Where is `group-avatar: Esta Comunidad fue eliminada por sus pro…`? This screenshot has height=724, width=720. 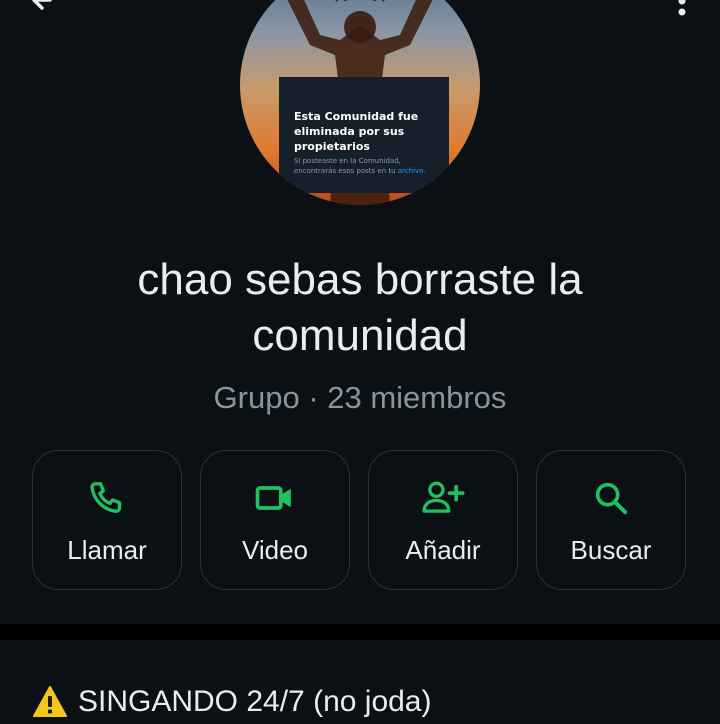 group-avatar: Esta Comunidad fue eliminada por sus pro… is located at coordinates (360, 102).